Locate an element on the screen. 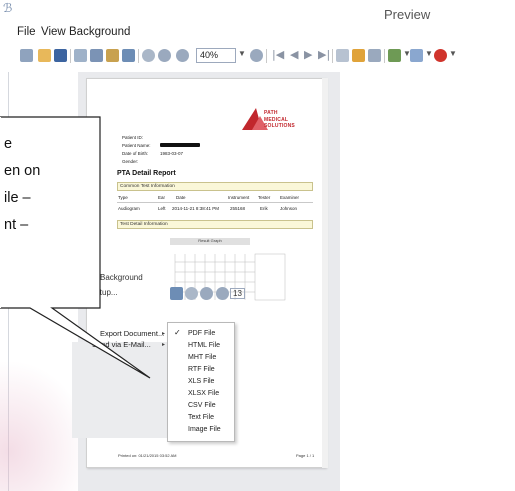  callout-line: nt – is located at coordinates (16, 225).